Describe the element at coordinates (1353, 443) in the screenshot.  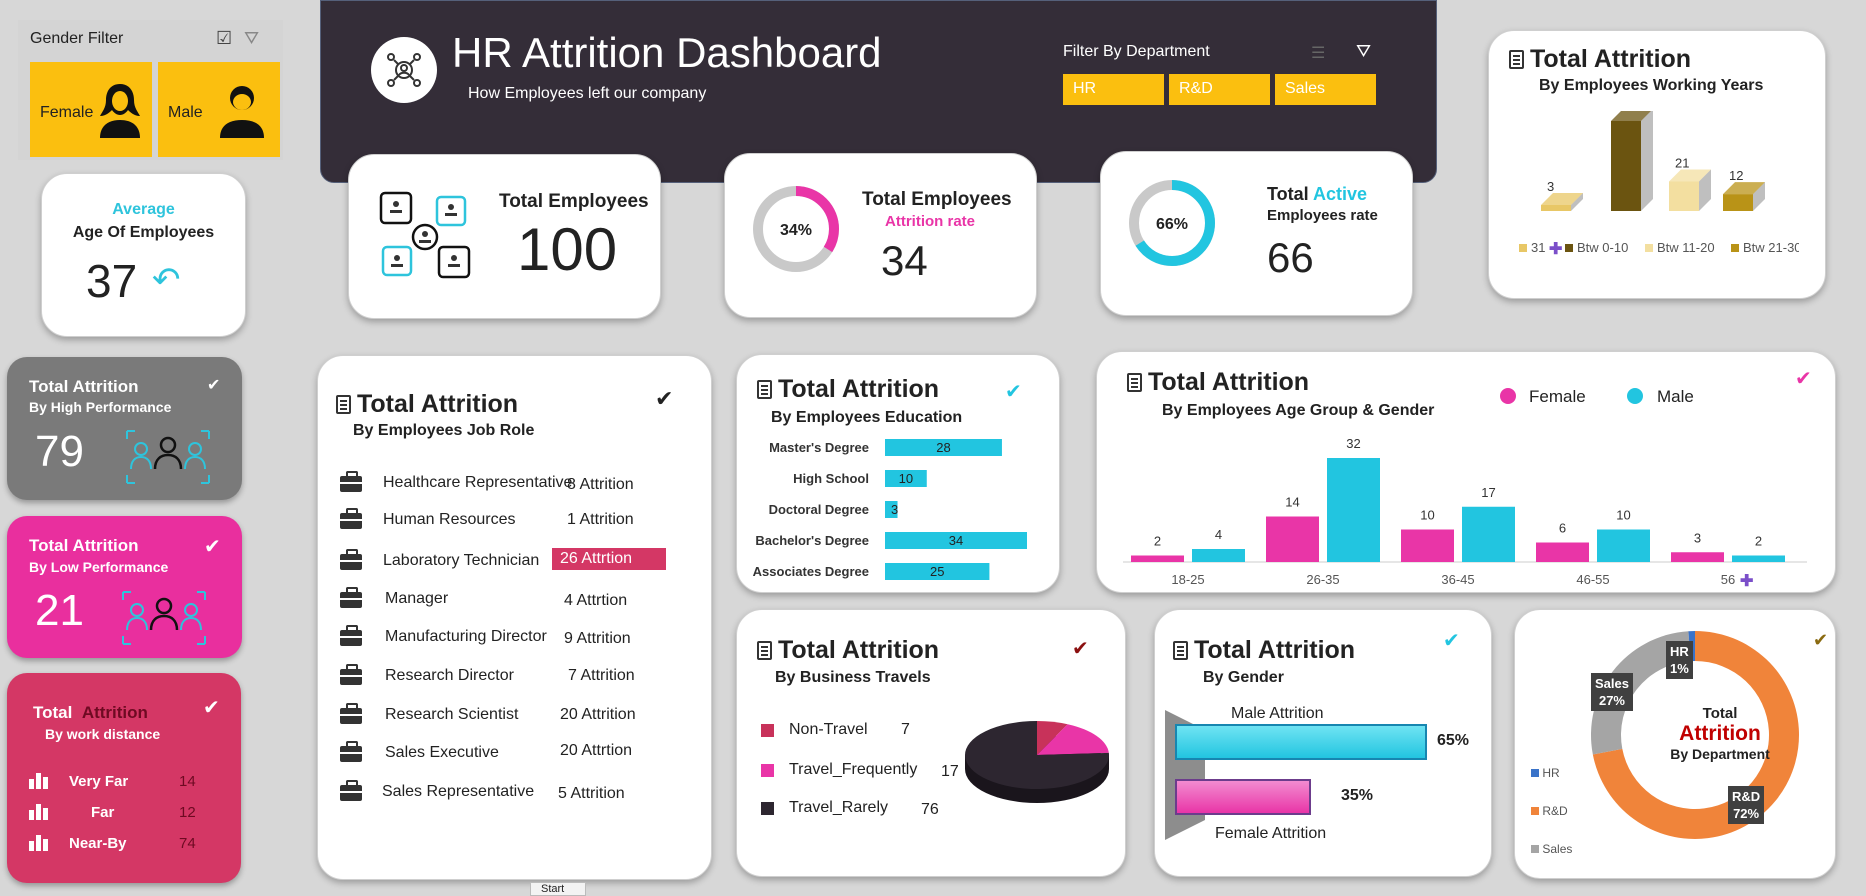
I see `bar-data-label: 32` at that location.